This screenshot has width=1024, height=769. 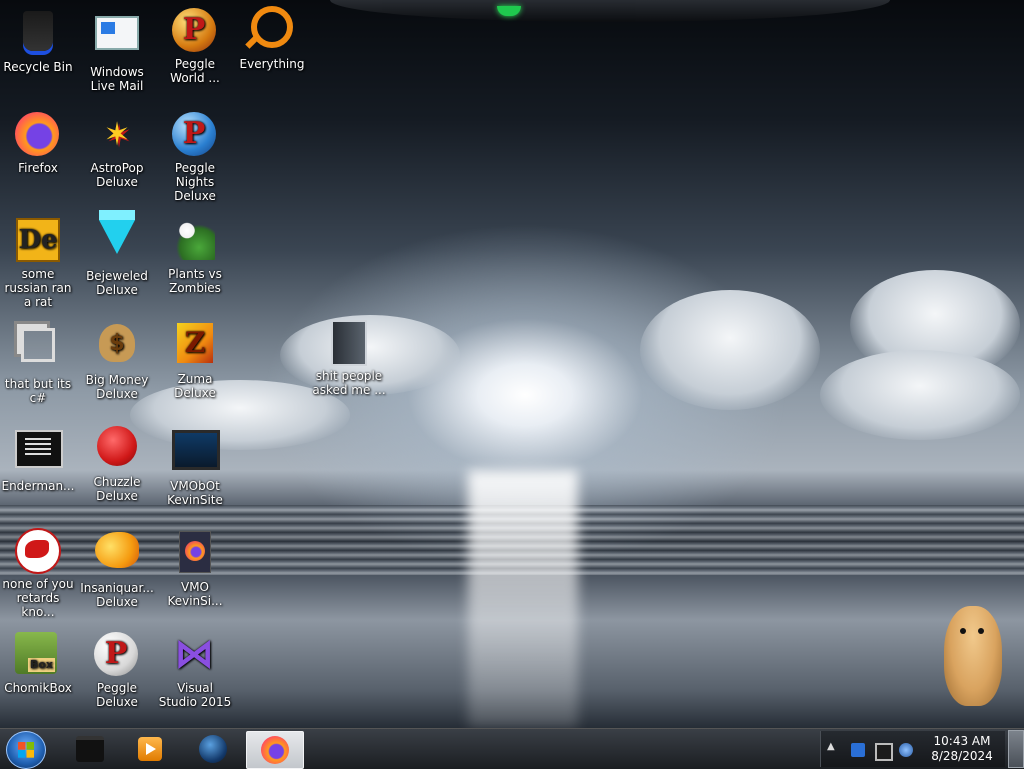 I want to click on desktop-icon-visual-studio: ⋈ Visual Studio 2015, so click(x=195, y=670).